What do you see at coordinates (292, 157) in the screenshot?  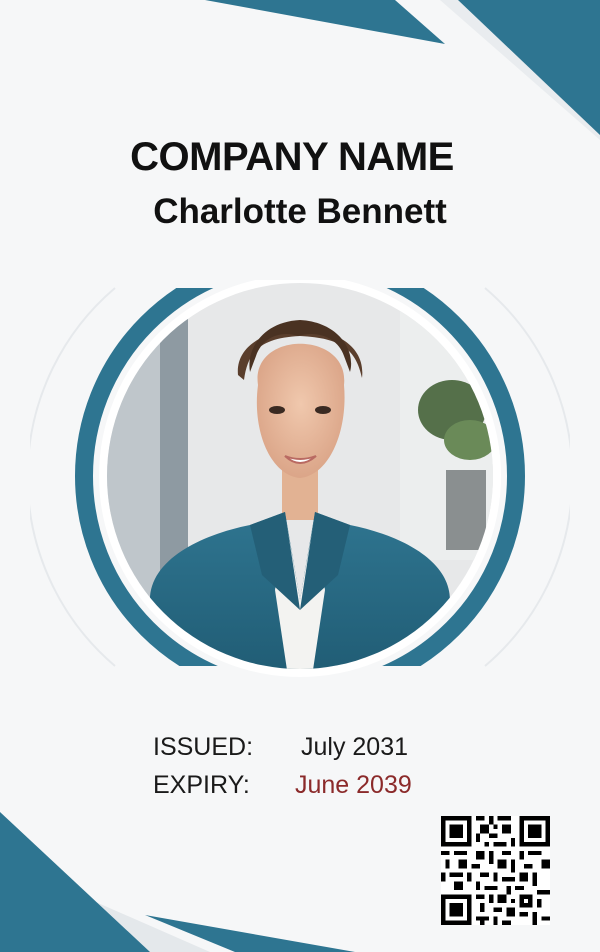 I see `company-name: COMPANY NAME` at bounding box center [292, 157].